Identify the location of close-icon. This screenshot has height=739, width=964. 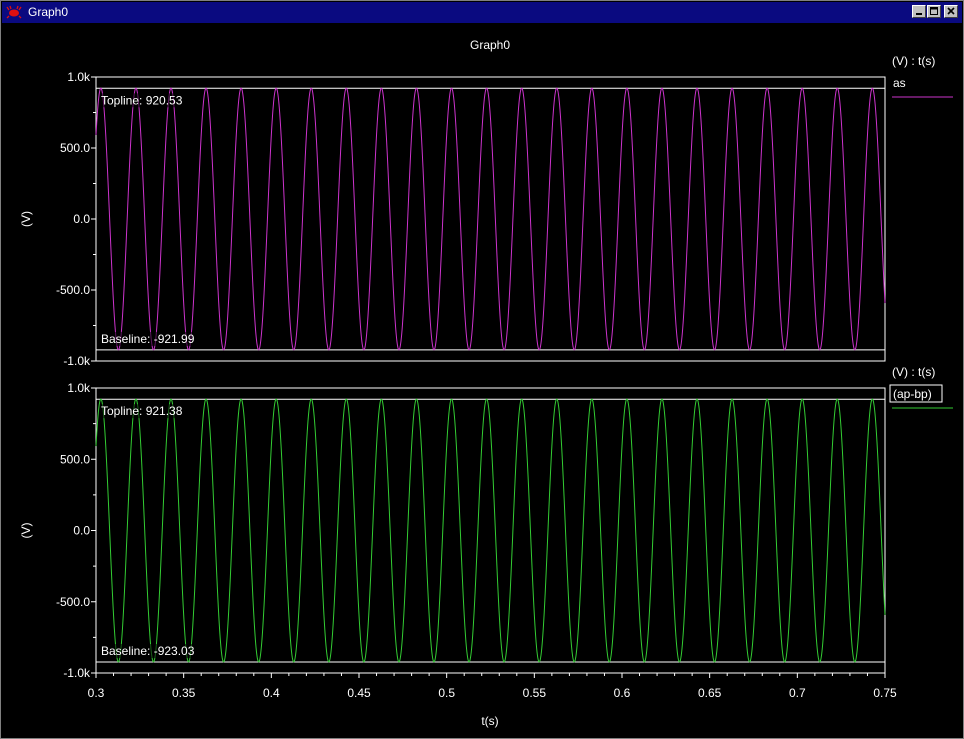
(951, 11).